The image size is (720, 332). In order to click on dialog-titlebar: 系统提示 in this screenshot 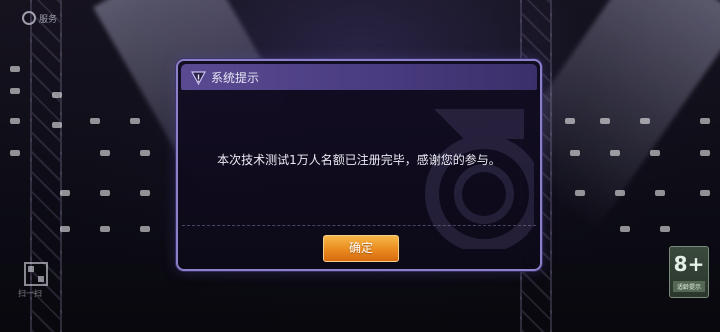, I will do `click(359, 77)`.